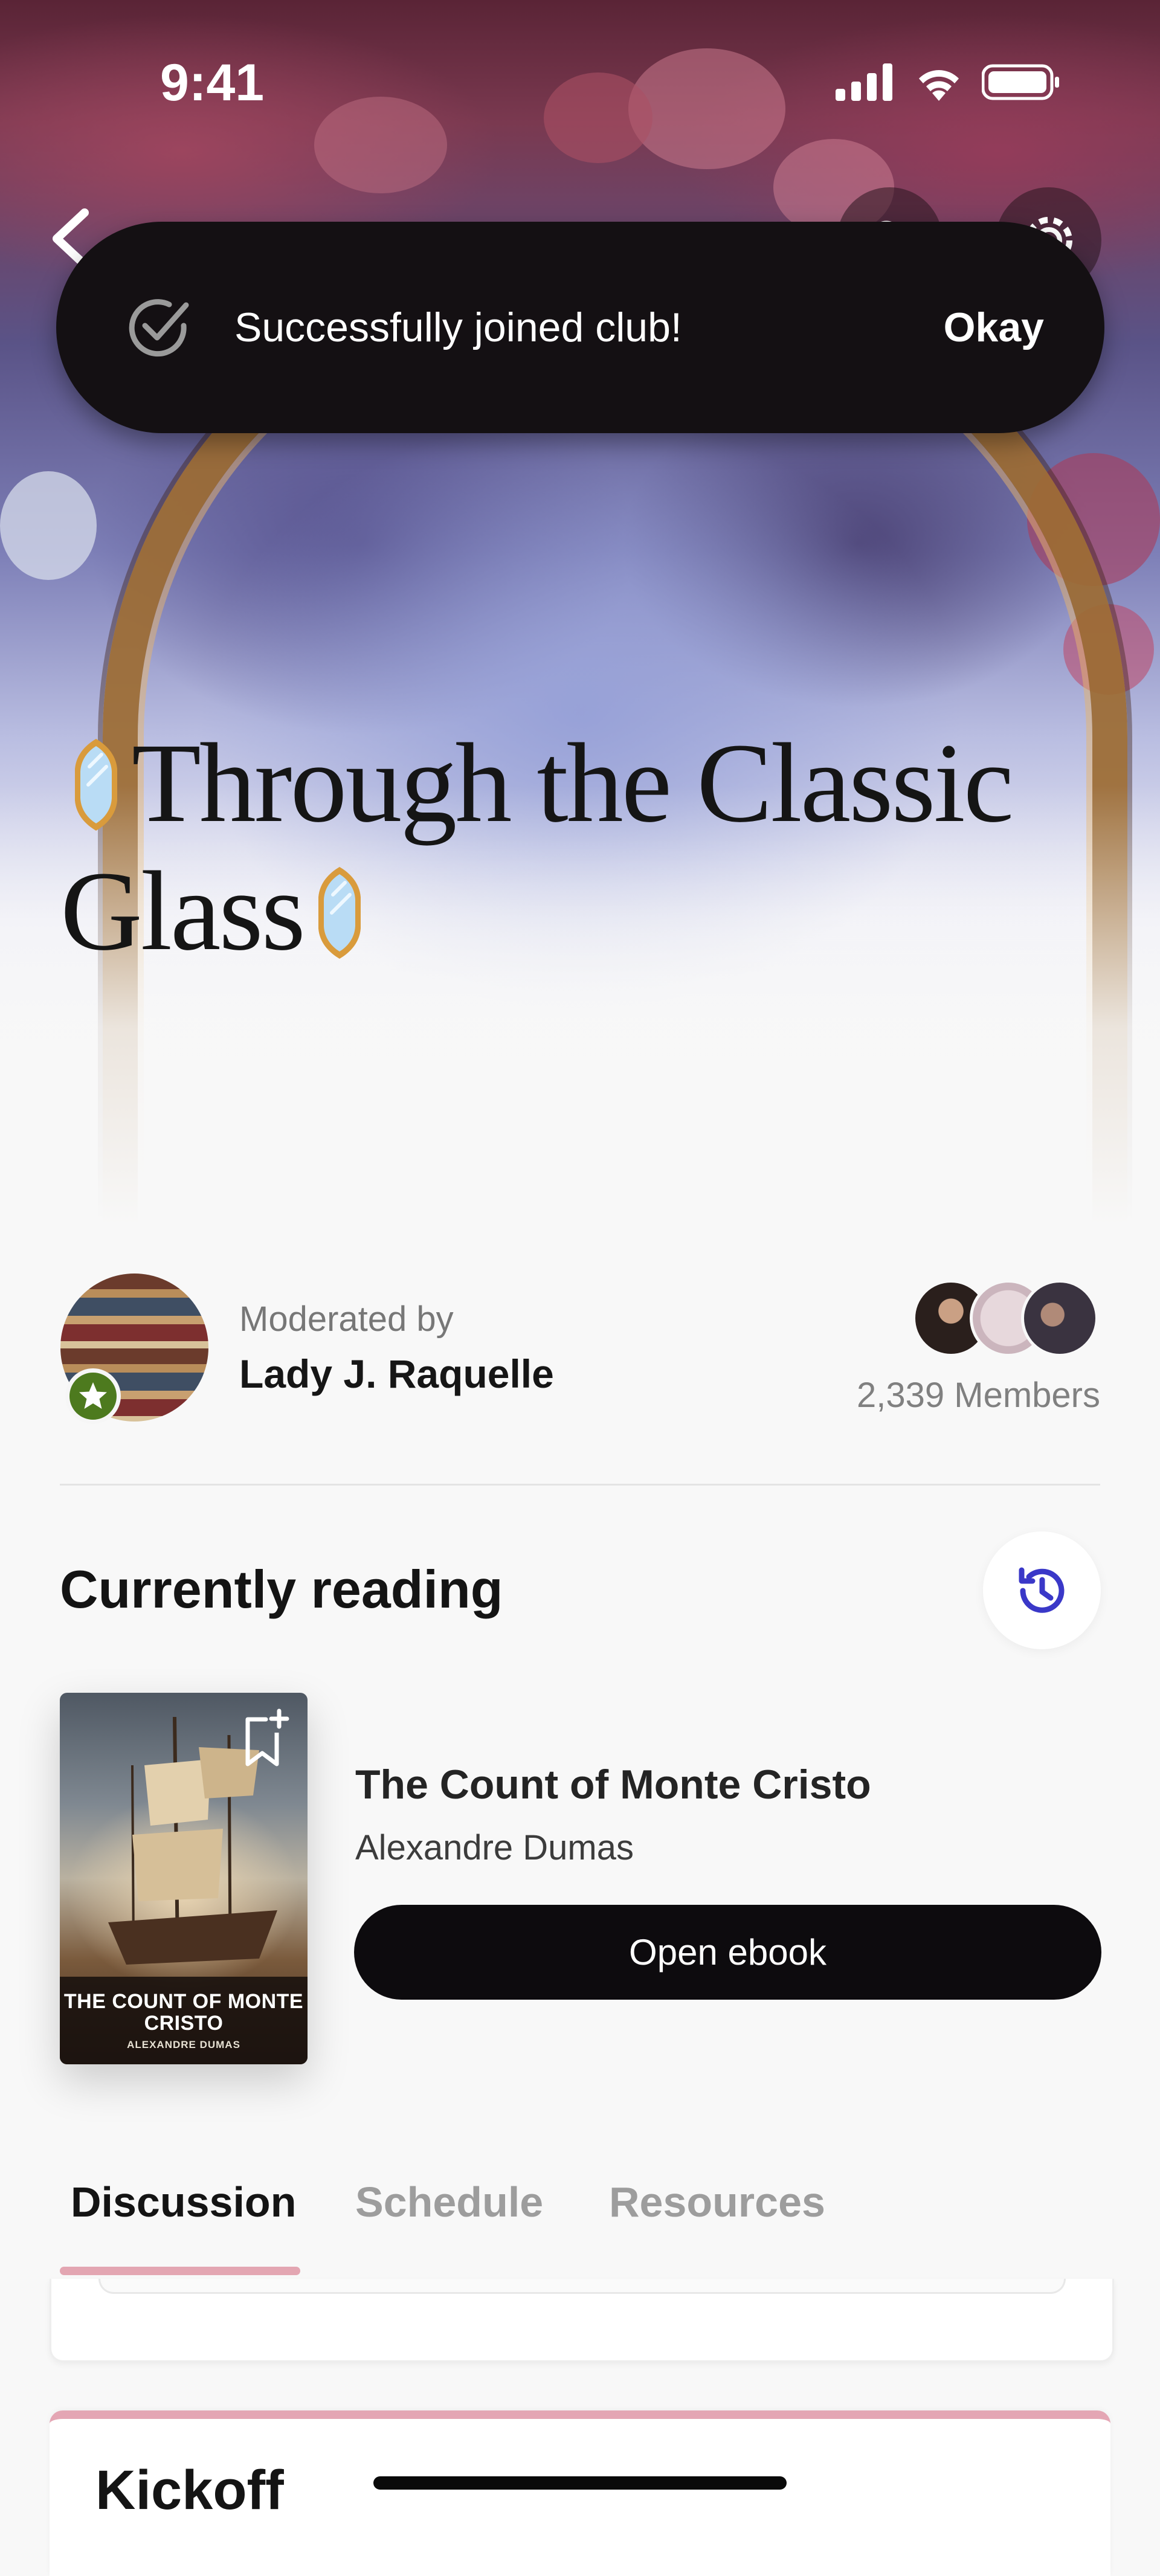 Image resolution: width=1160 pixels, height=2576 pixels. What do you see at coordinates (582, 2286) in the screenshot?
I see `discussion-card-input` at bounding box center [582, 2286].